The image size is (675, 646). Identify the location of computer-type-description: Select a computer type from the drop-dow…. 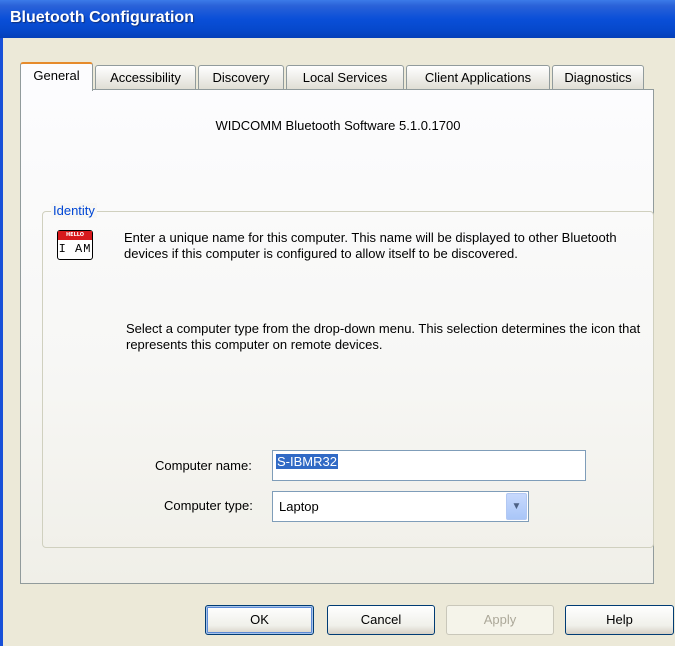
(383, 336).